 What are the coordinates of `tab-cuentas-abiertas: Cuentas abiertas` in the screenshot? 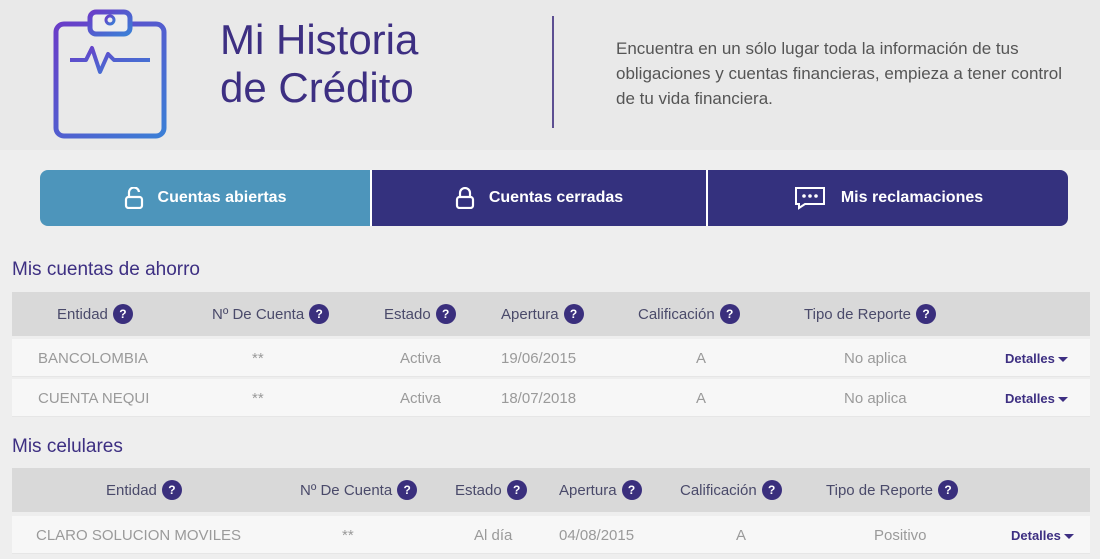 It's located at (205, 198).